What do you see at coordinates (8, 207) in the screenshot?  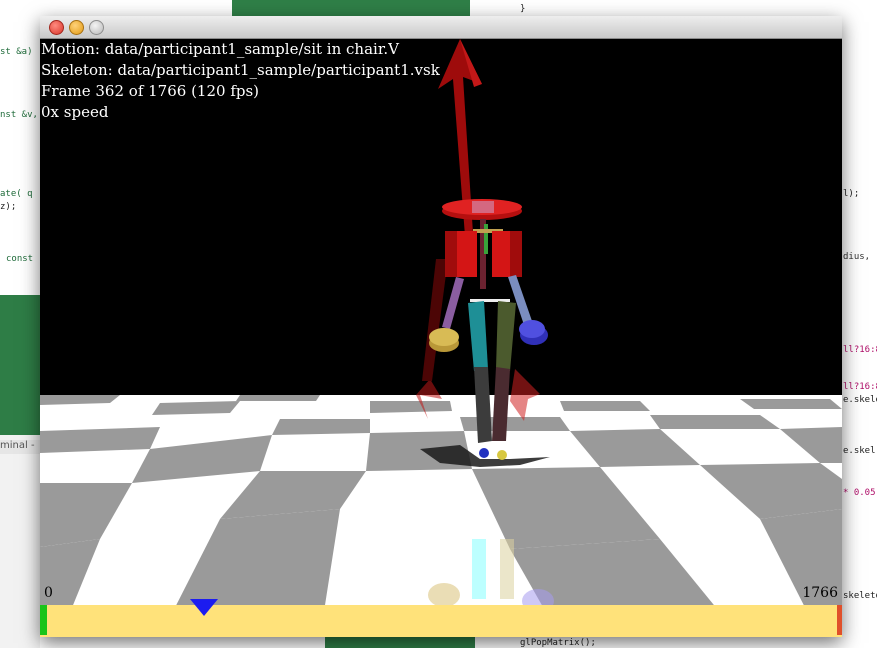 I see `code-fragment: z);` at bounding box center [8, 207].